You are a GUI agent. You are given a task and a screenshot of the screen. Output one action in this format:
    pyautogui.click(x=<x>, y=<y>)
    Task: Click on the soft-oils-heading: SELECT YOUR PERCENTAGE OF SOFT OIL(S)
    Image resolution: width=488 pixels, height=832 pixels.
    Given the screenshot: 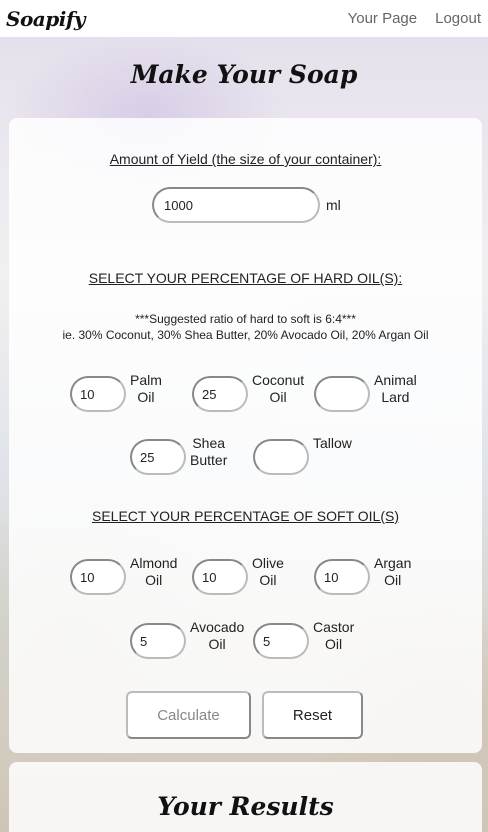 What is the action you would take?
    pyautogui.click(x=245, y=516)
    